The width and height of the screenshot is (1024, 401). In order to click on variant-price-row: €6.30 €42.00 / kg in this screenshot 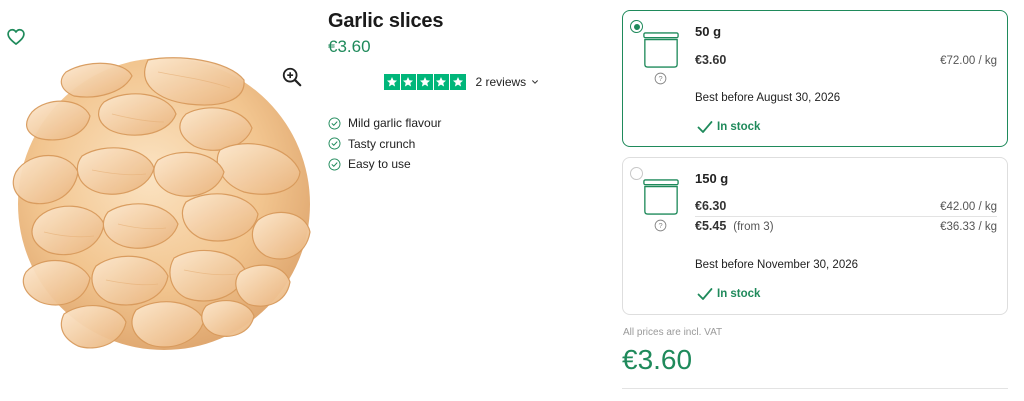, I will do `click(846, 206)`.